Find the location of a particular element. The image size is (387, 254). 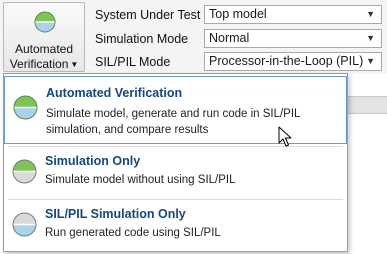

system-under-test-dropdown: Top model ▼ is located at coordinates (293, 14).